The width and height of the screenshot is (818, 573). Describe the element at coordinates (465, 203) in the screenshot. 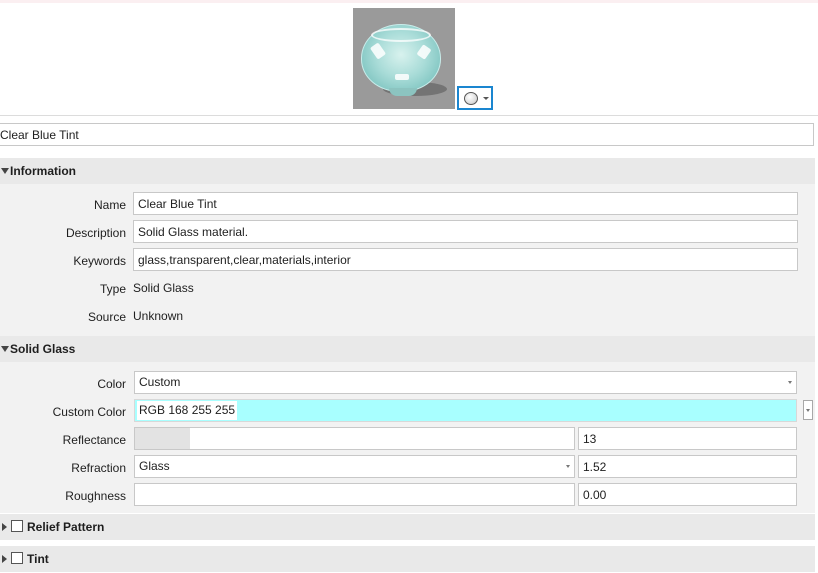

I see `name-field` at that location.